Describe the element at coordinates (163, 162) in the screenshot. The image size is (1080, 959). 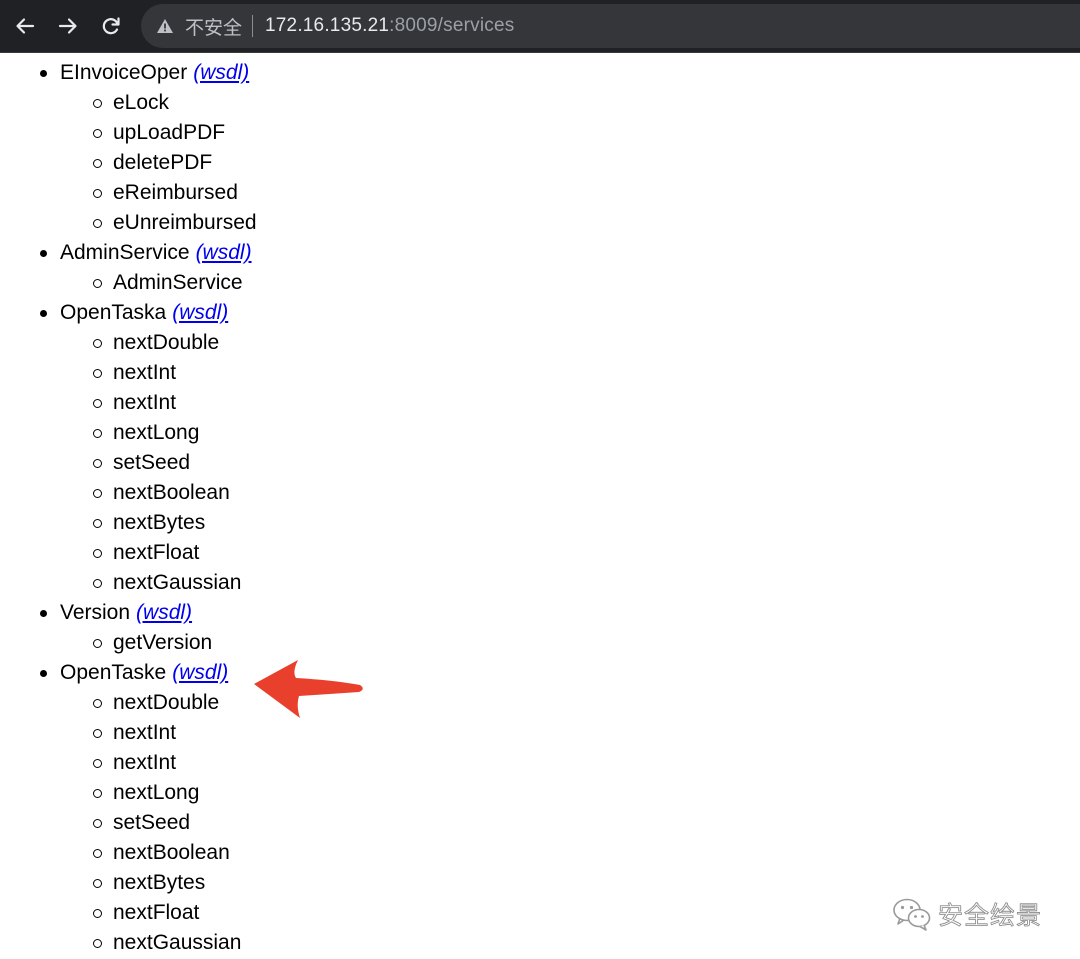
I see `operation-name: deletePDF` at that location.